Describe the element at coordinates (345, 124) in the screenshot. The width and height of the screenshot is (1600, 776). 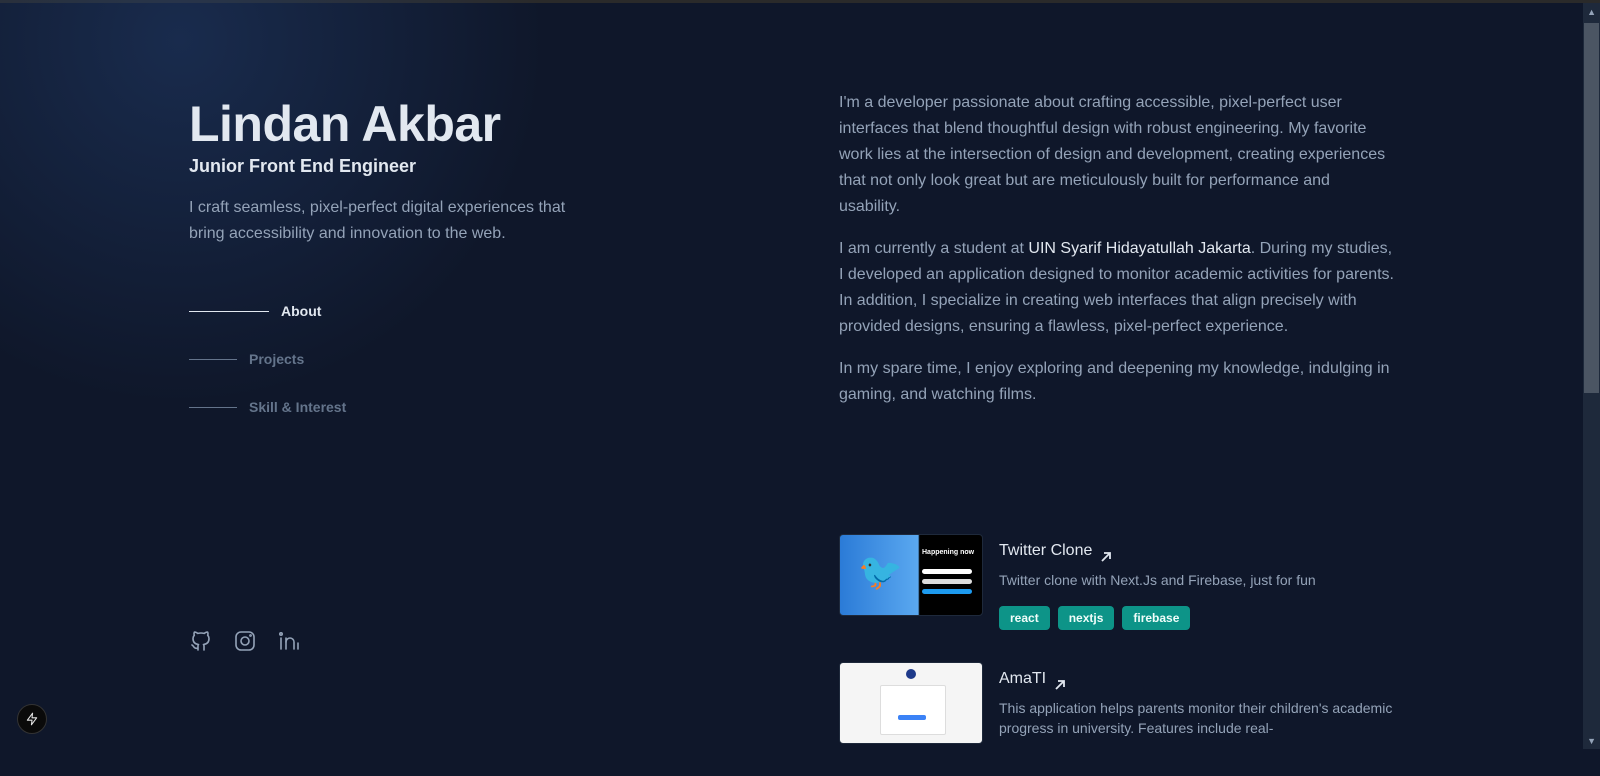
I see `profile-name: Lindan Akbar` at that location.